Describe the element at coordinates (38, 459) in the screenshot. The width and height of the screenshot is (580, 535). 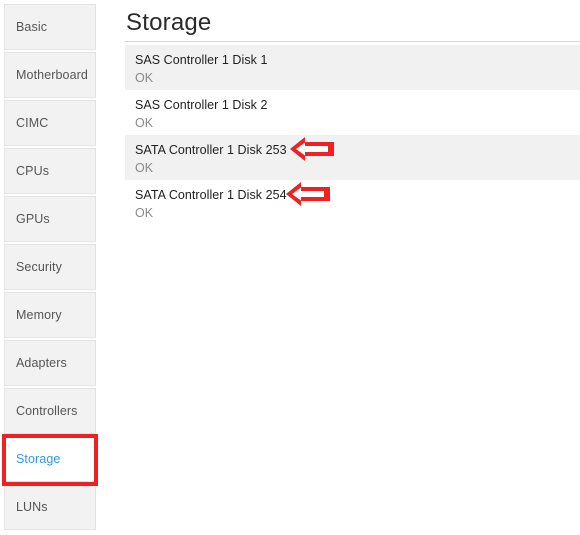
I see `sidebar-item-label: Storage` at that location.